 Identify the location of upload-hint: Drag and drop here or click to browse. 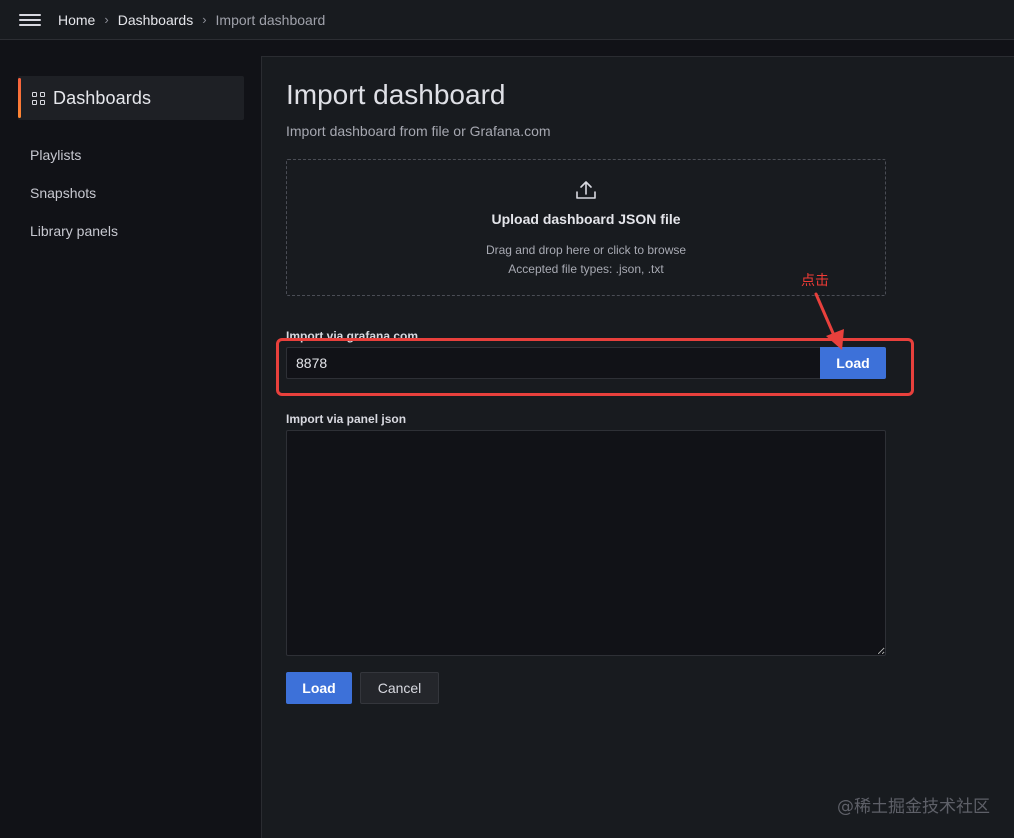
(586, 250).